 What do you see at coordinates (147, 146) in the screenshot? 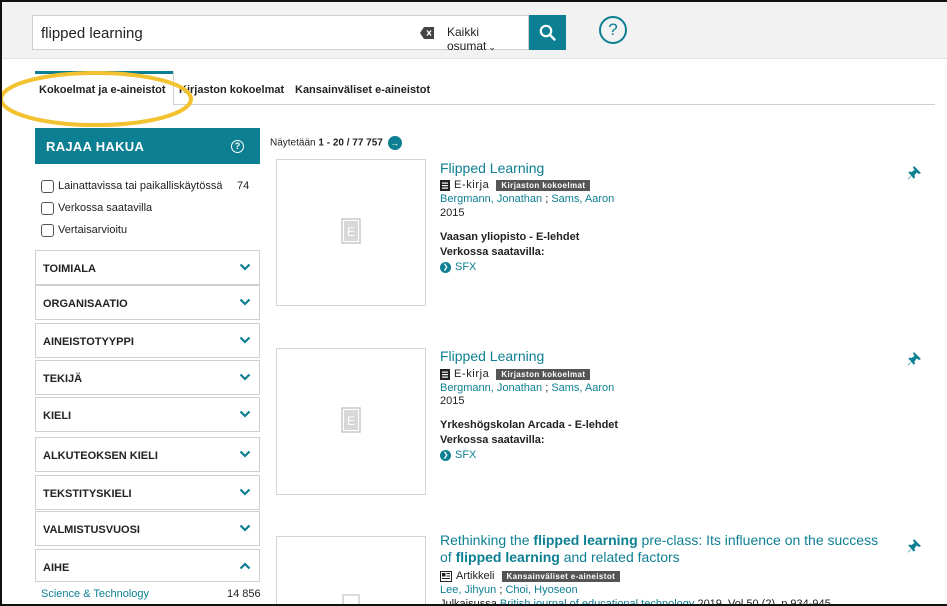
I see `filter-header: RAJAA HAKUA ?` at bounding box center [147, 146].